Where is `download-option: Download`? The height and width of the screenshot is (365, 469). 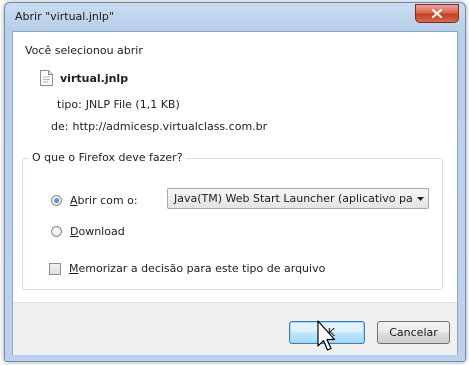
download-option: Download is located at coordinates (88, 231).